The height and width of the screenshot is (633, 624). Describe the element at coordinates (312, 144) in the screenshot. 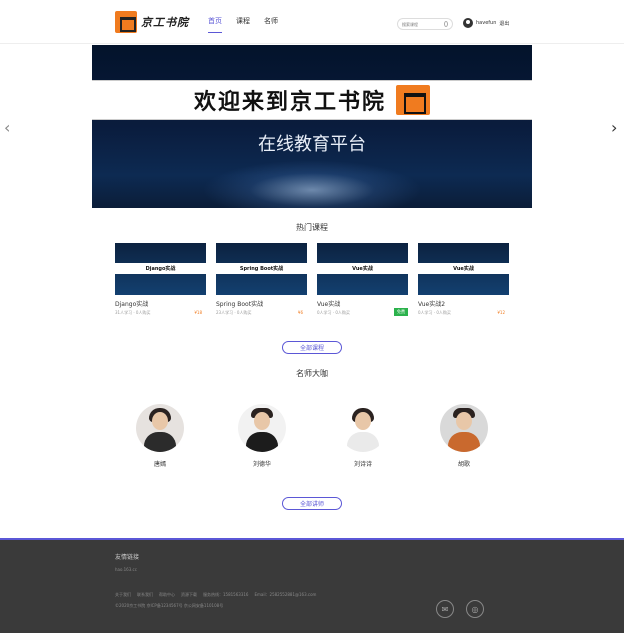

I see `banner-subtitle: 在线教育平台` at that location.